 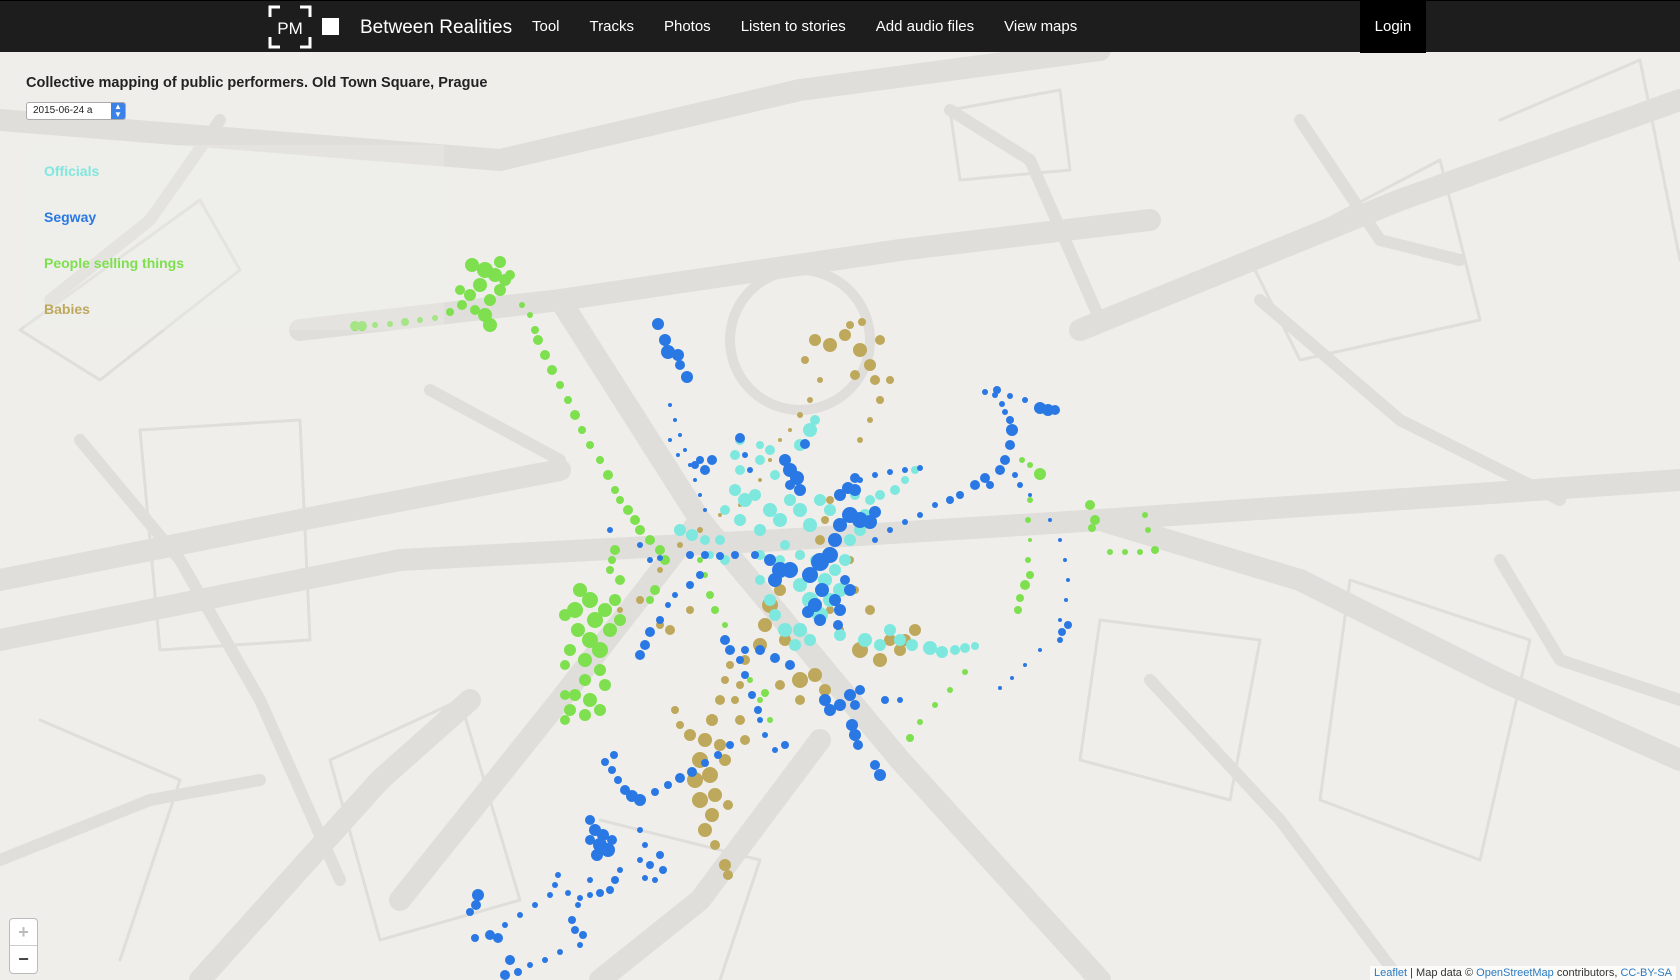 I want to click on zoom-out-button: −, so click(x=23, y=959).